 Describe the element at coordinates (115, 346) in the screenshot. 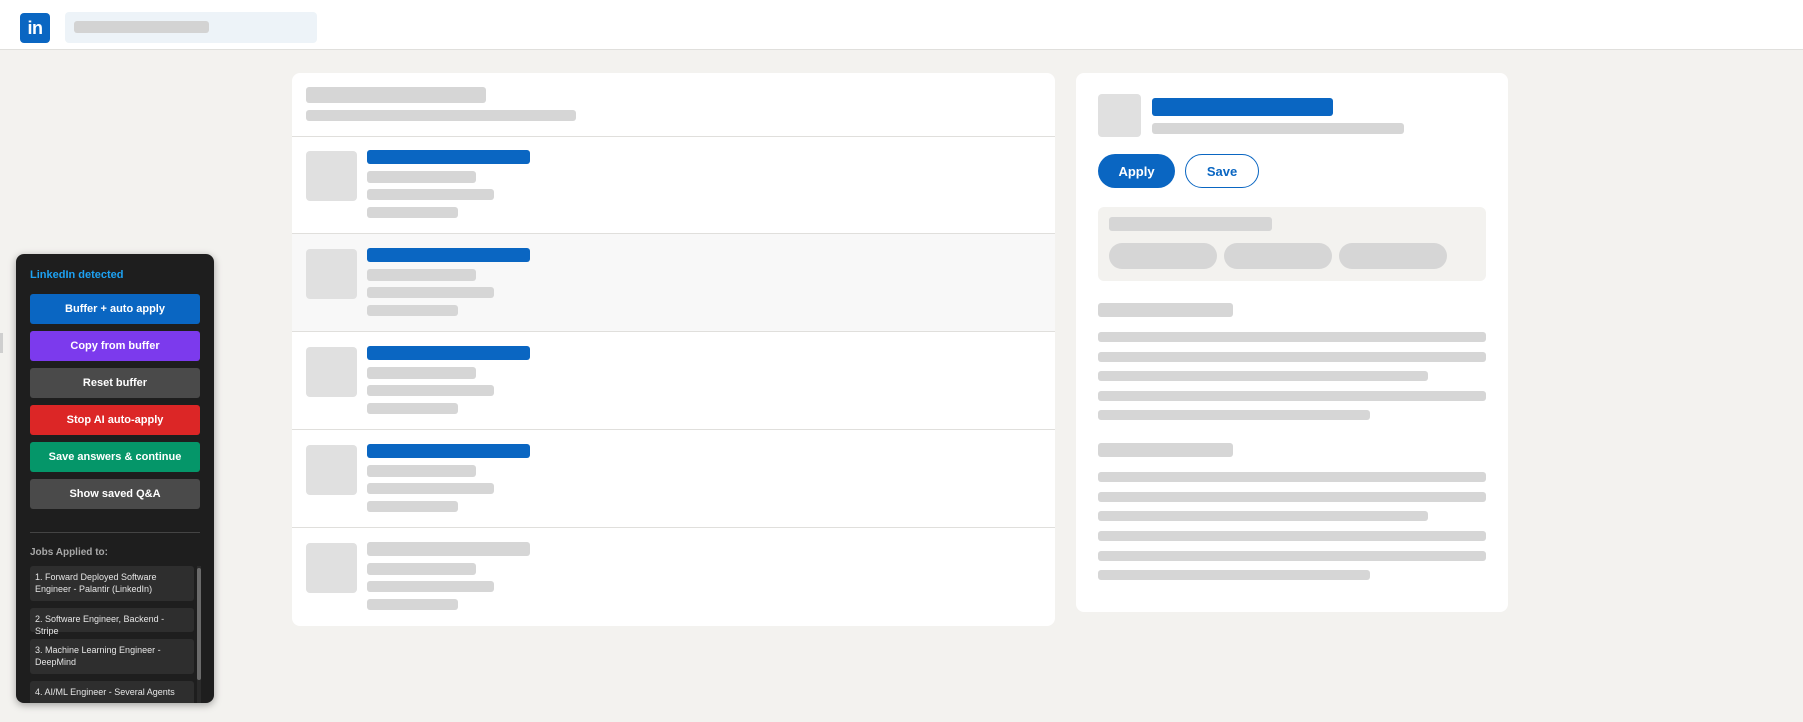

I see `copy-from-buffer-button: Copy from buffer` at that location.